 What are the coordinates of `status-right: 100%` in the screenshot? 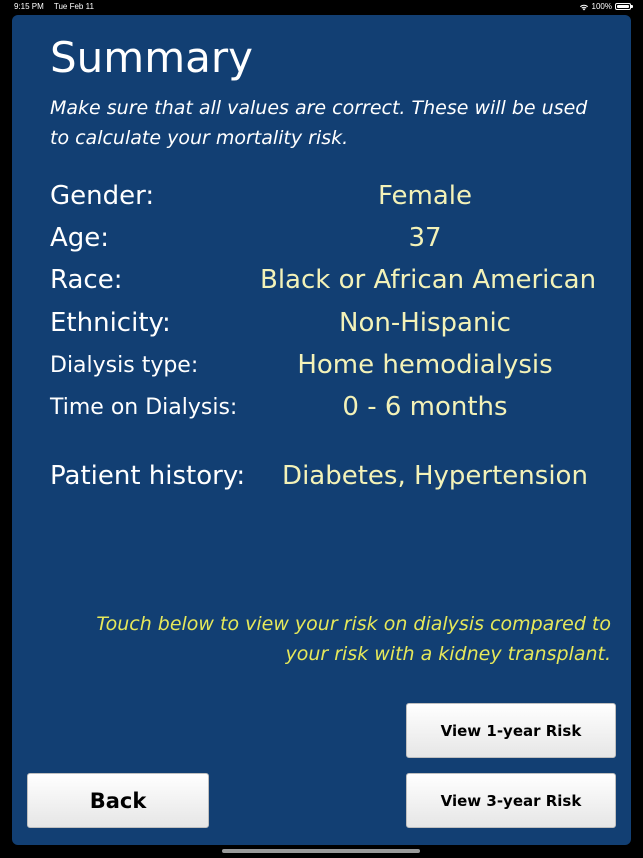 It's located at (606, 6).